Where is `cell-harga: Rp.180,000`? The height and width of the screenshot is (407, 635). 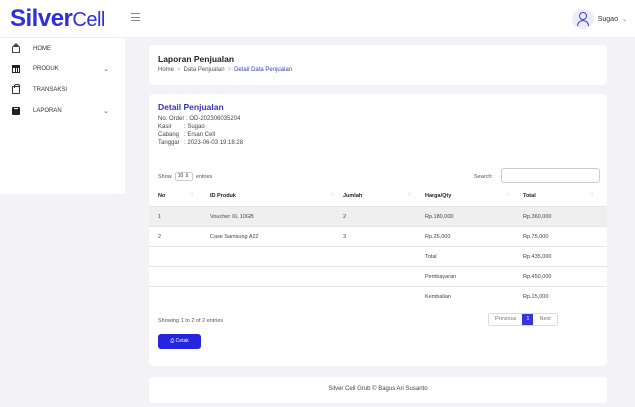
cell-harga: Rp.180,000 is located at coordinates (439, 217).